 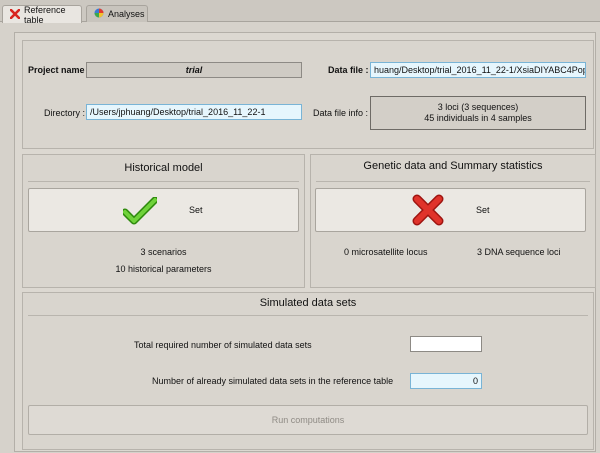 What do you see at coordinates (163, 181) in the screenshot?
I see `historical-separator` at bounding box center [163, 181].